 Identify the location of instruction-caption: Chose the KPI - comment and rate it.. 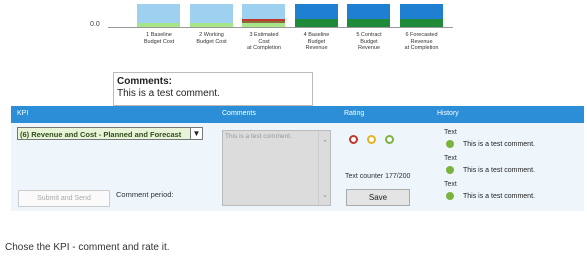
(87, 247).